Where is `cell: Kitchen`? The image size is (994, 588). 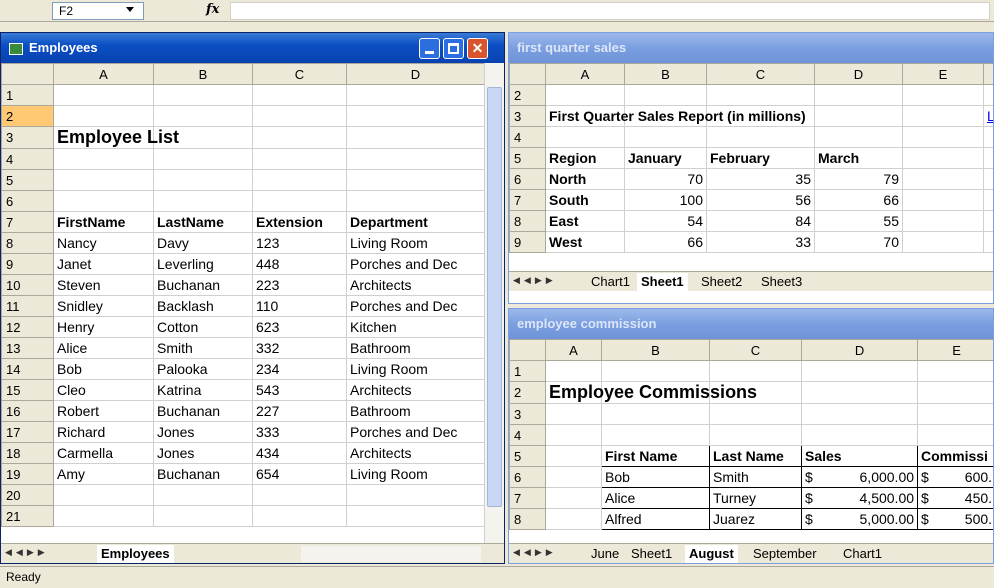 cell: Kitchen is located at coordinates (416, 327).